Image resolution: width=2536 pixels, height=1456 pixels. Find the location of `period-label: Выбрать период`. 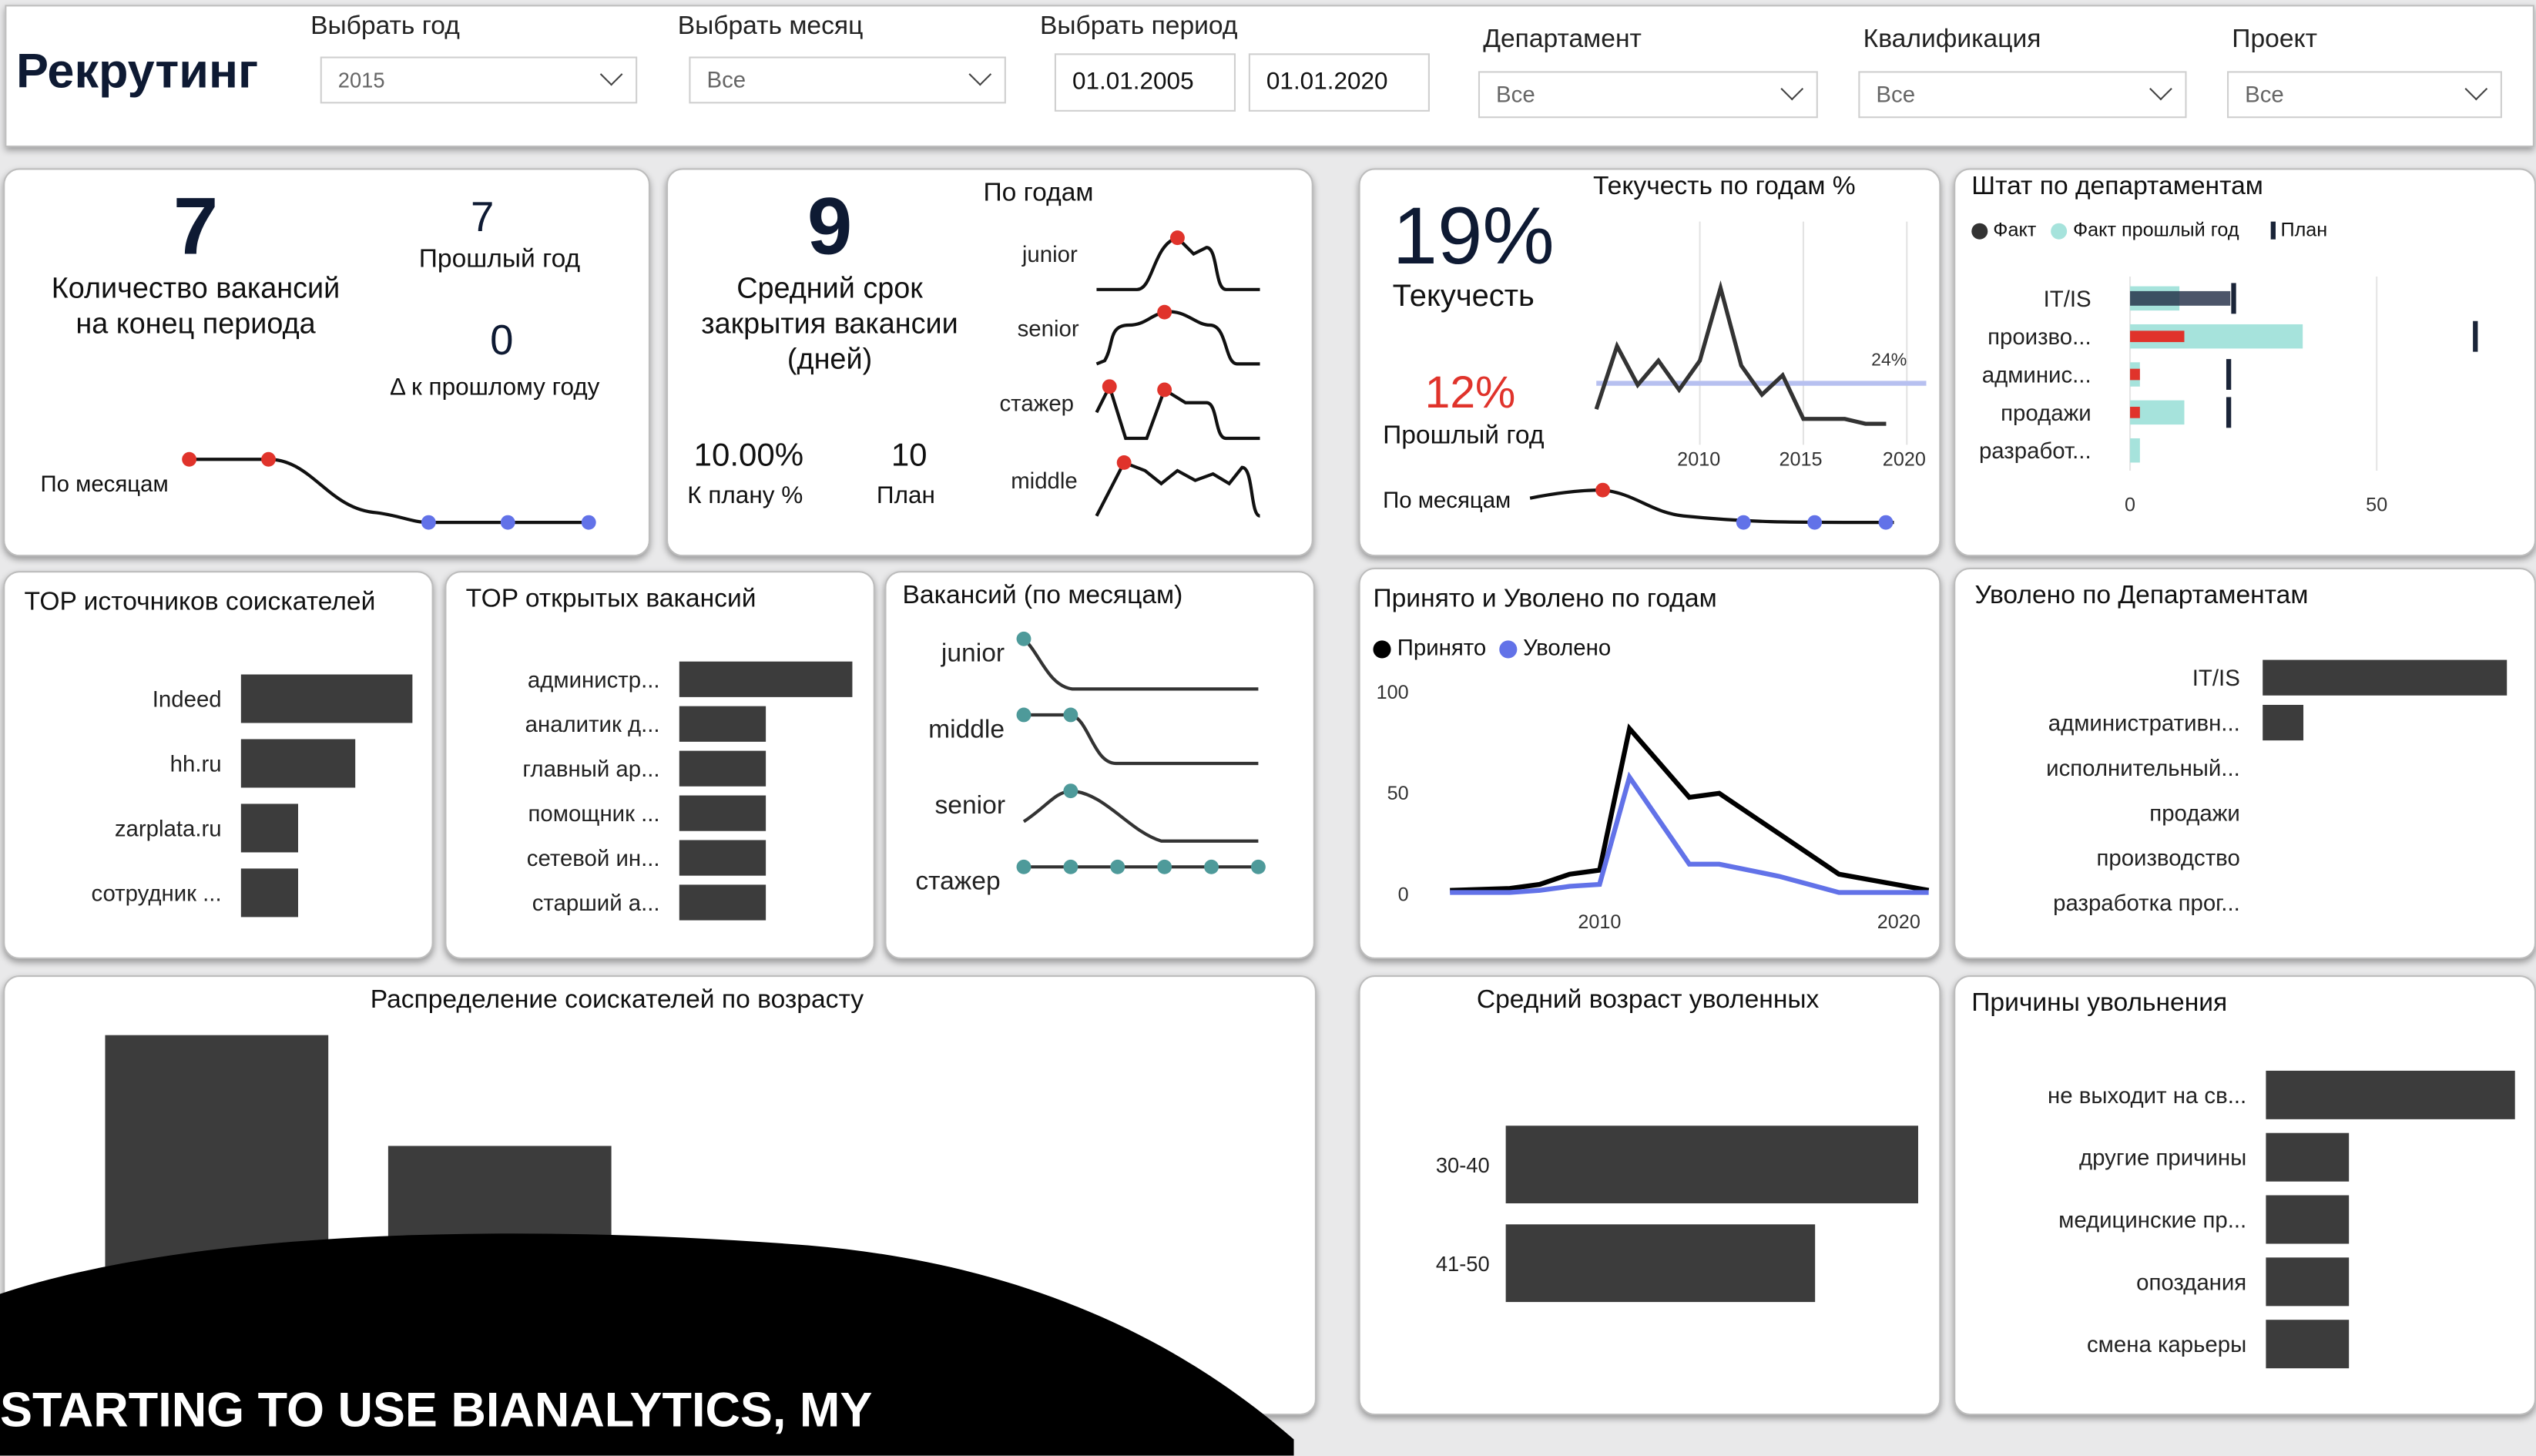

period-label: Выбрать период is located at coordinates (1138, 26).